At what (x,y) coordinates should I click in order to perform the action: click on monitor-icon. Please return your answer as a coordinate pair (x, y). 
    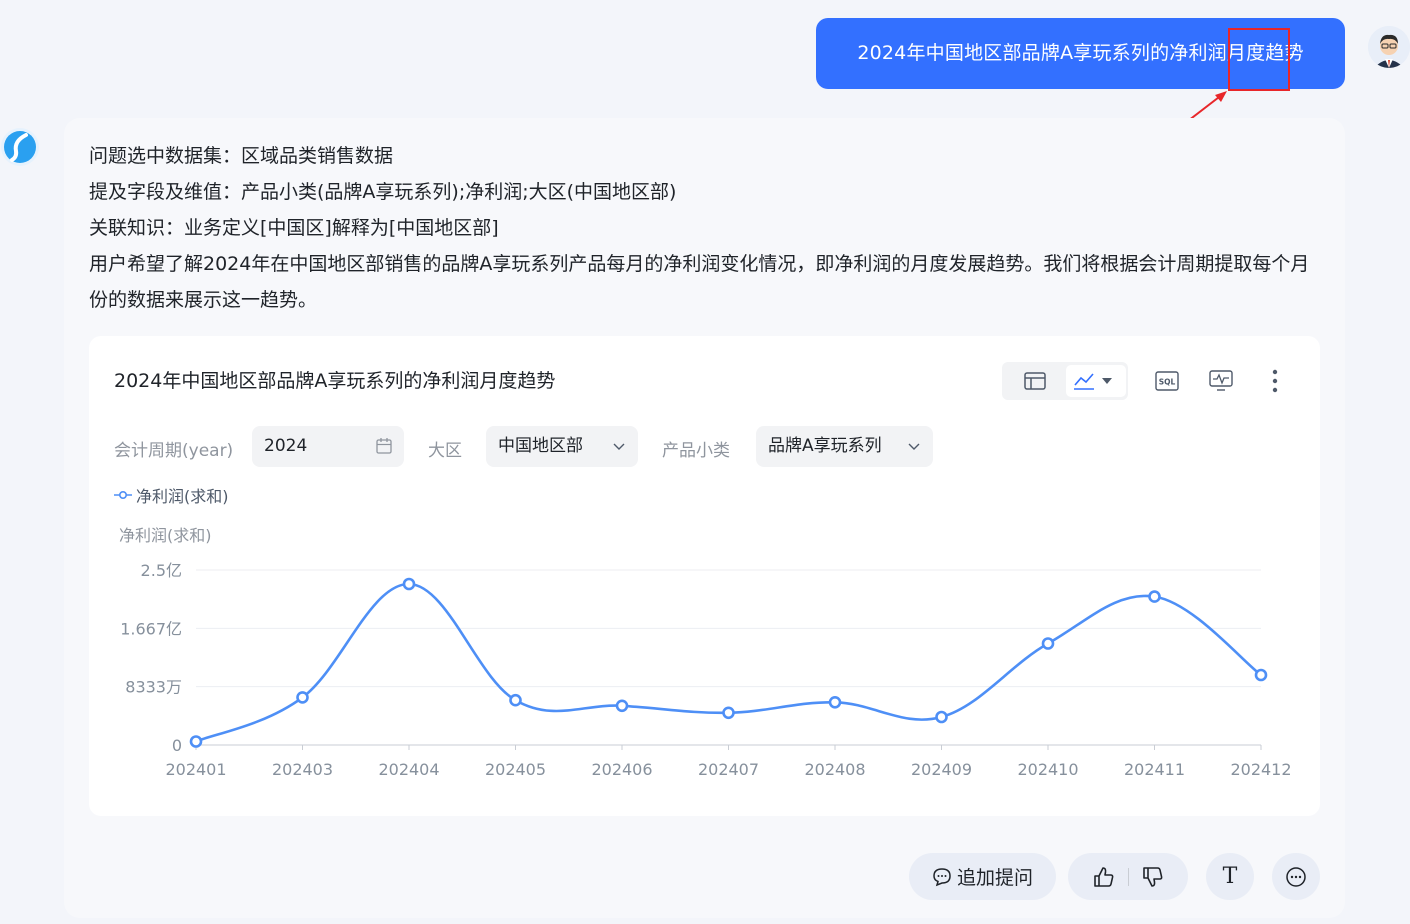
    Looking at the image, I should click on (1221, 380).